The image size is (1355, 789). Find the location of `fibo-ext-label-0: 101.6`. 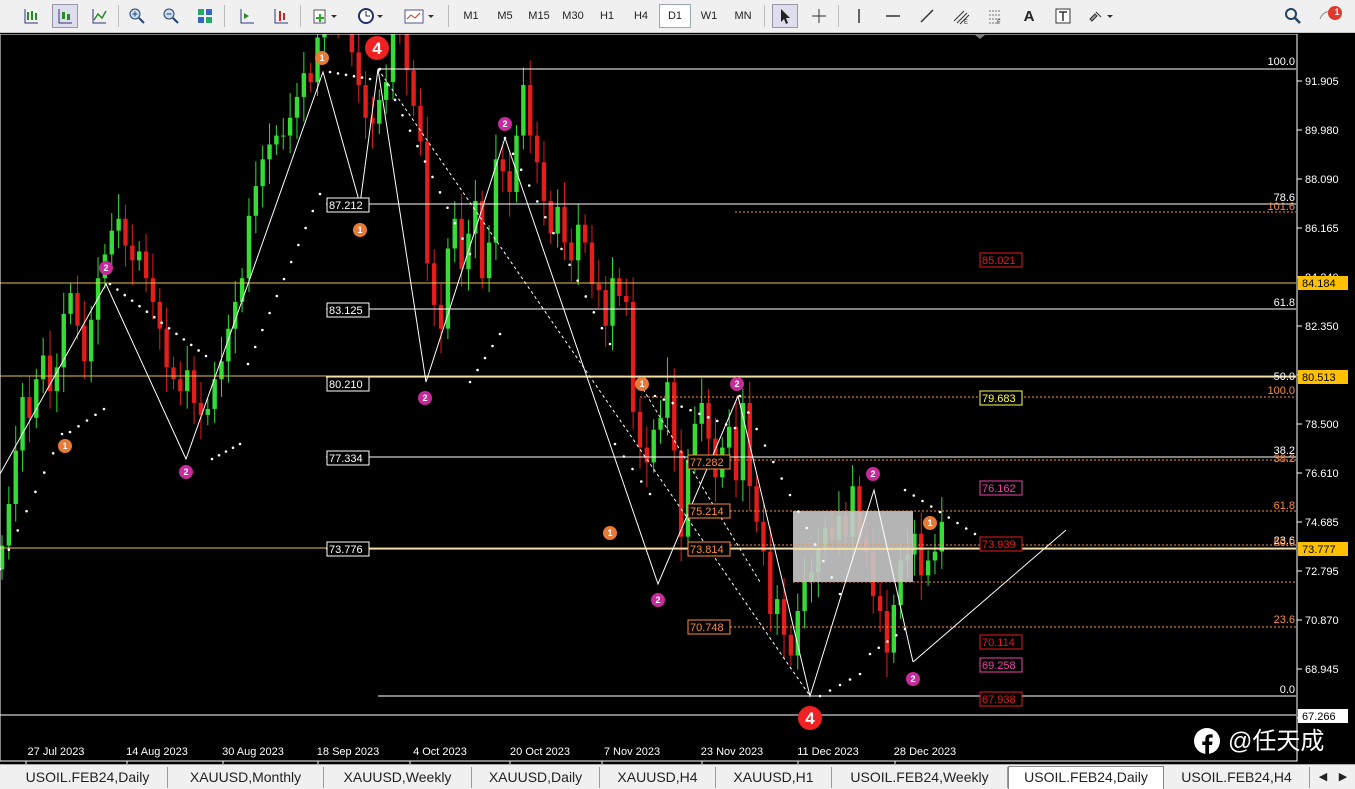

fibo-ext-label-0: 101.6 is located at coordinates (1281, 207).